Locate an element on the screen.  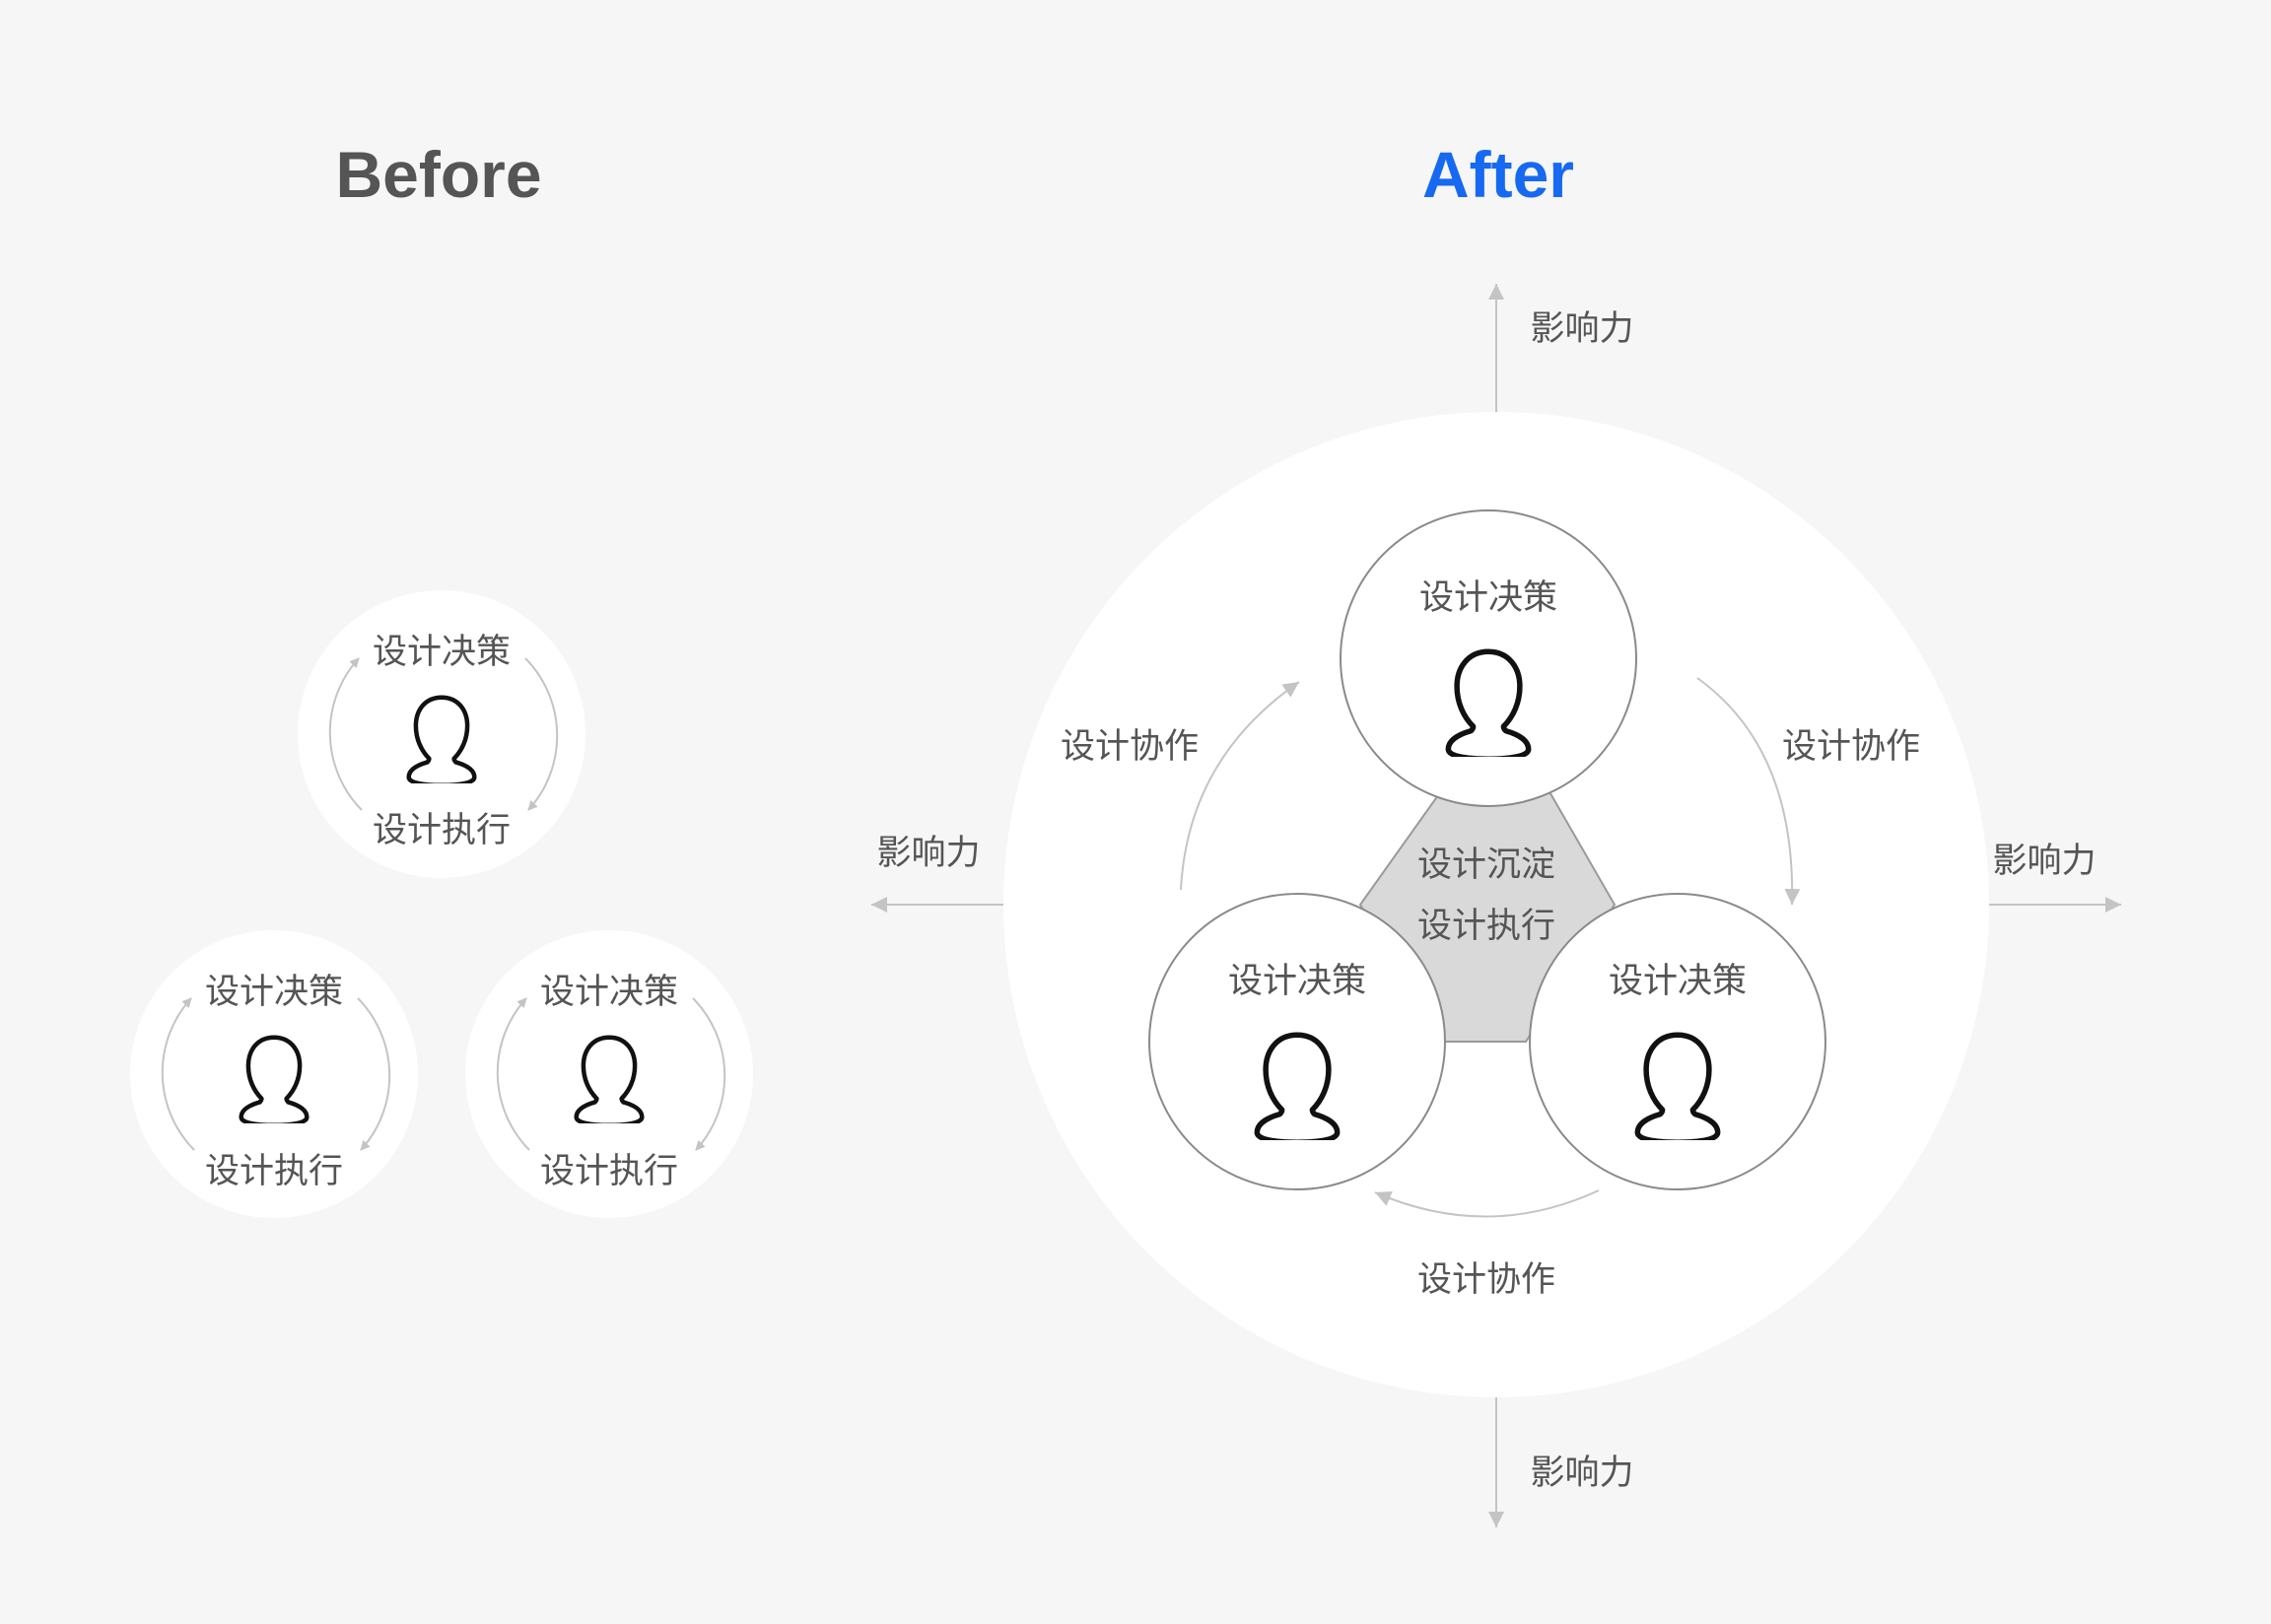
after-designer-left: 设计决策 is located at coordinates (1297, 1041).